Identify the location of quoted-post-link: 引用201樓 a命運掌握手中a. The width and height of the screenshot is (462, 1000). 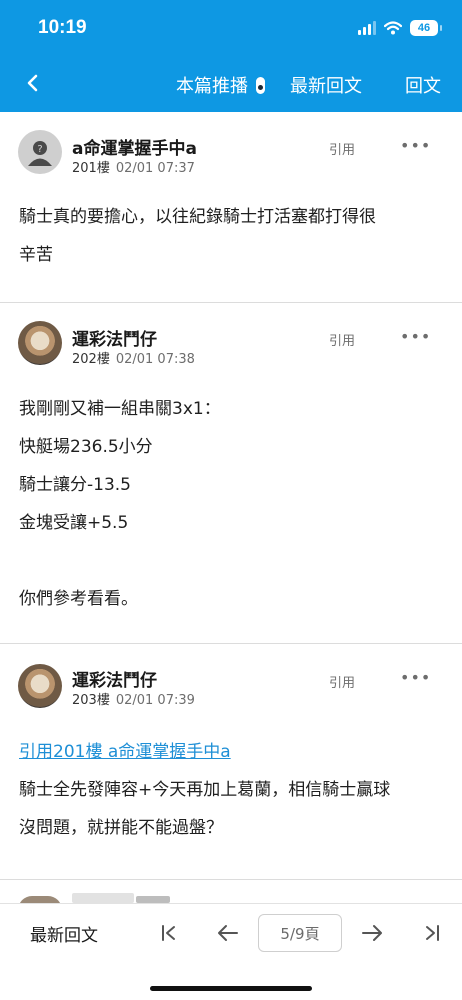
(125, 752).